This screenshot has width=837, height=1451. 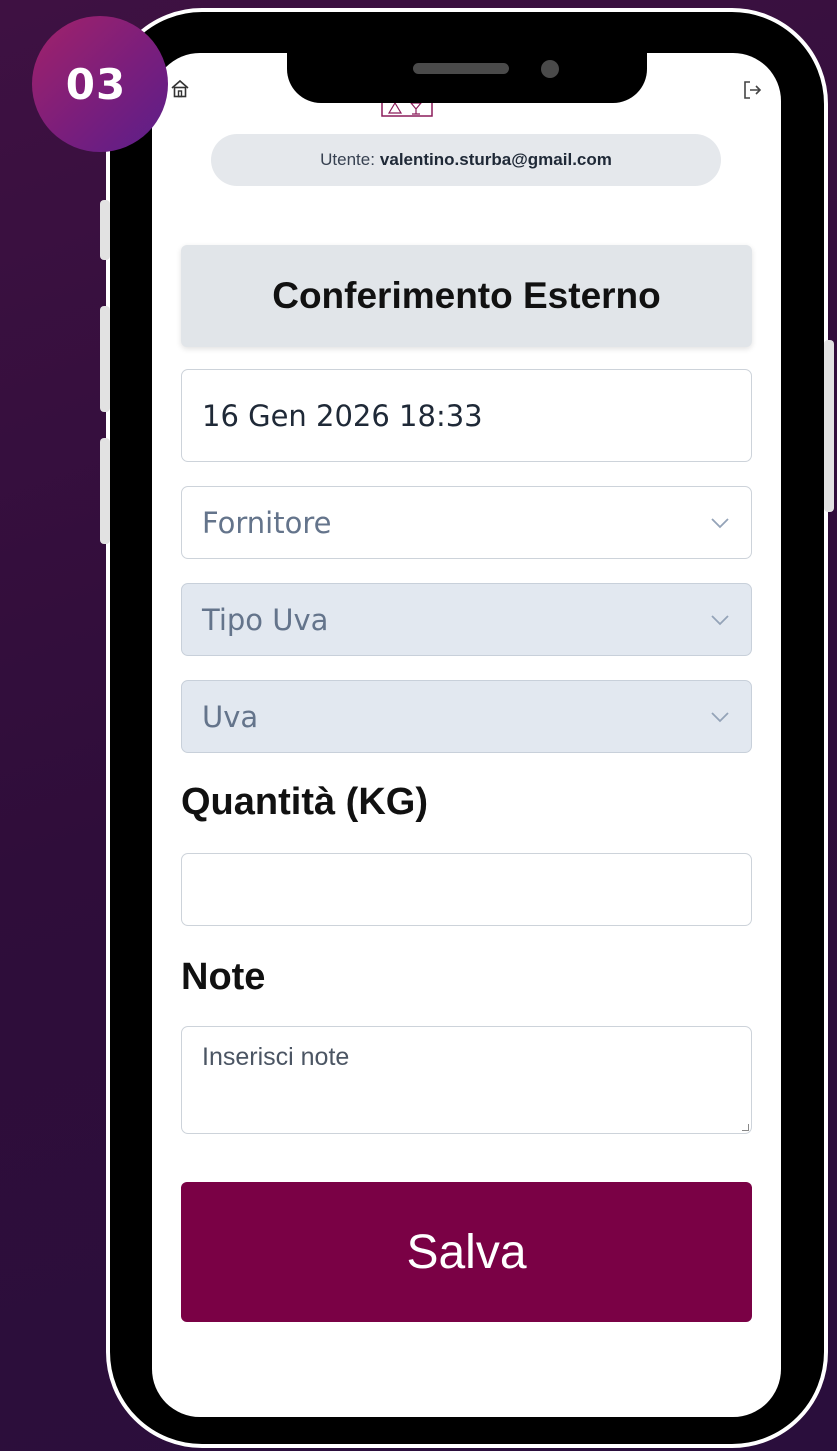 I want to click on fornitore-placeholder: Fornitore, so click(x=267, y=522).